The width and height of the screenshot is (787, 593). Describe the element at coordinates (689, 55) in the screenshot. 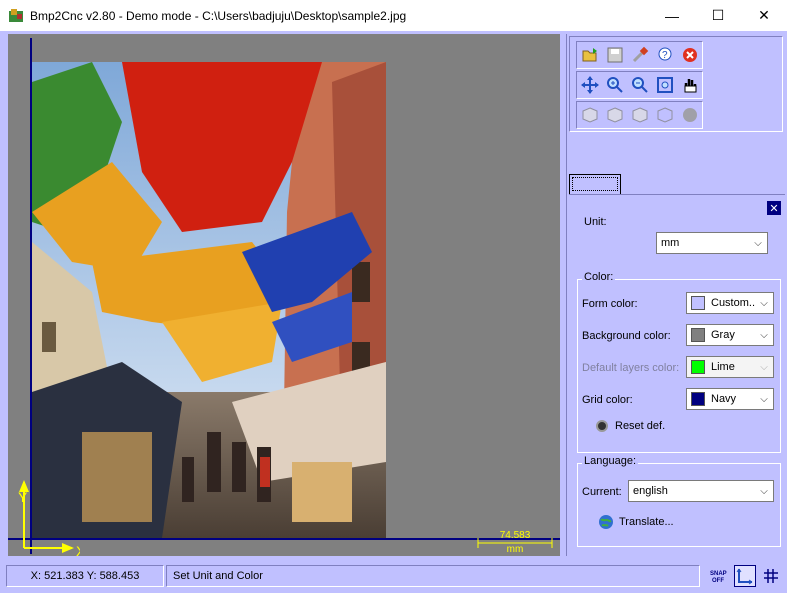

I see `close-circle-icon` at that location.